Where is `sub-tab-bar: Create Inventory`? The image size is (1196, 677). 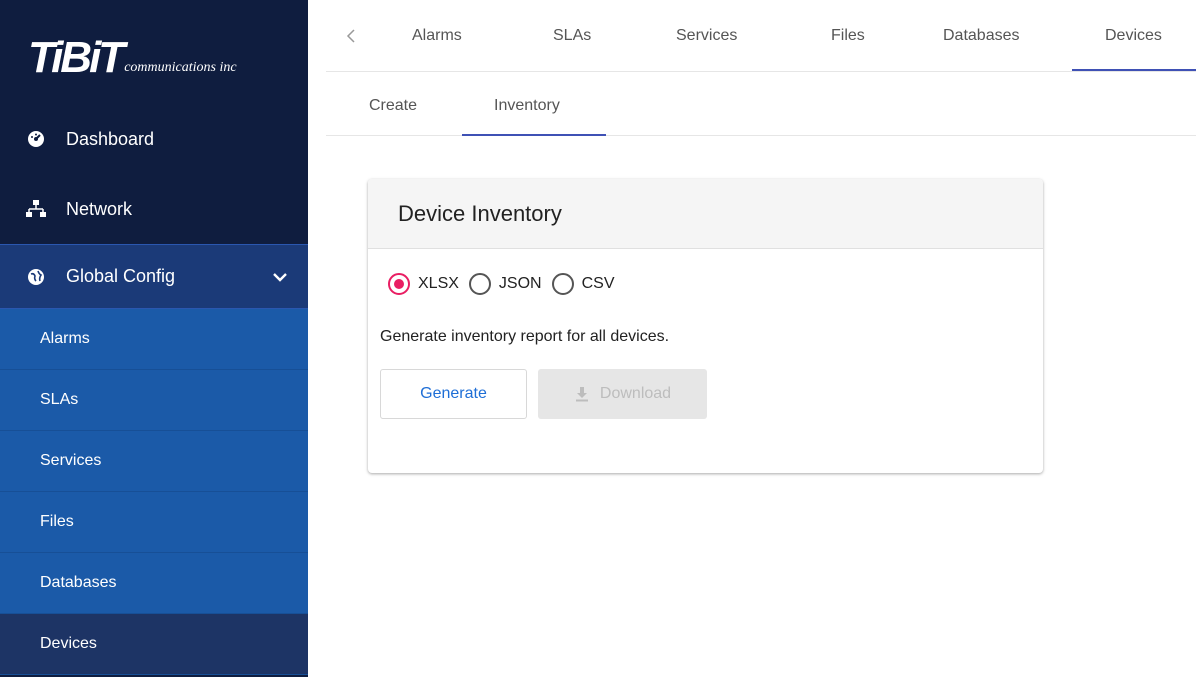 sub-tab-bar: Create Inventory is located at coordinates (761, 104).